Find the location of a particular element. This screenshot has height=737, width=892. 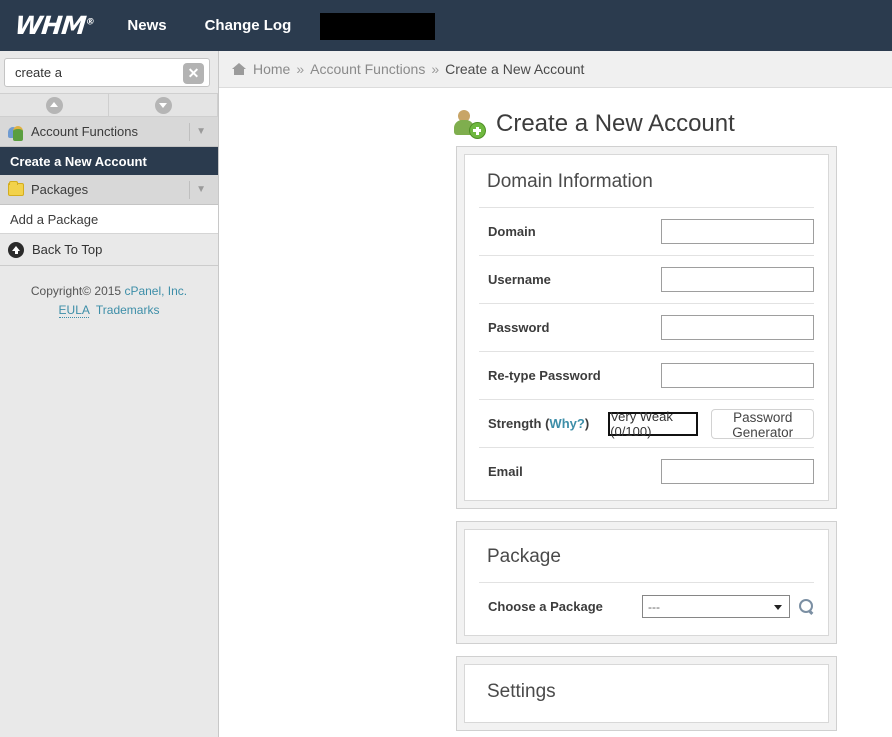

redacted-username-bar is located at coordinates (377, 26).